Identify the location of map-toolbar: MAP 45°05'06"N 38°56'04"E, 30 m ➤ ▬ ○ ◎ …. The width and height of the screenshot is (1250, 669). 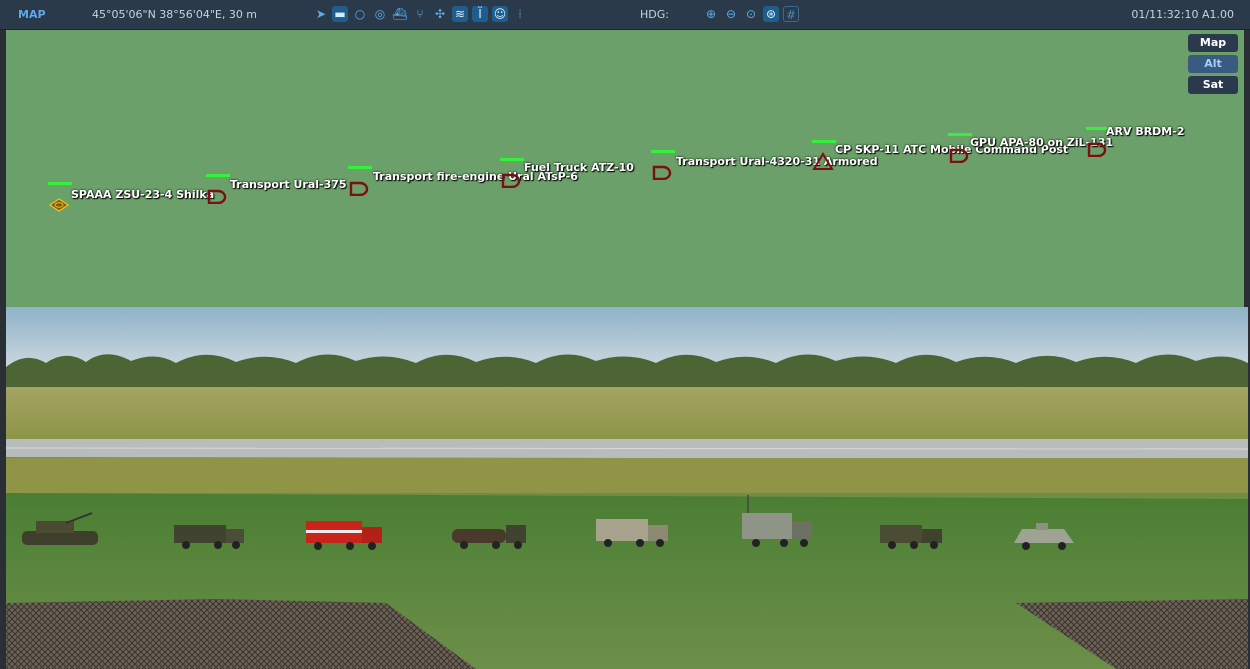
(625, 15).